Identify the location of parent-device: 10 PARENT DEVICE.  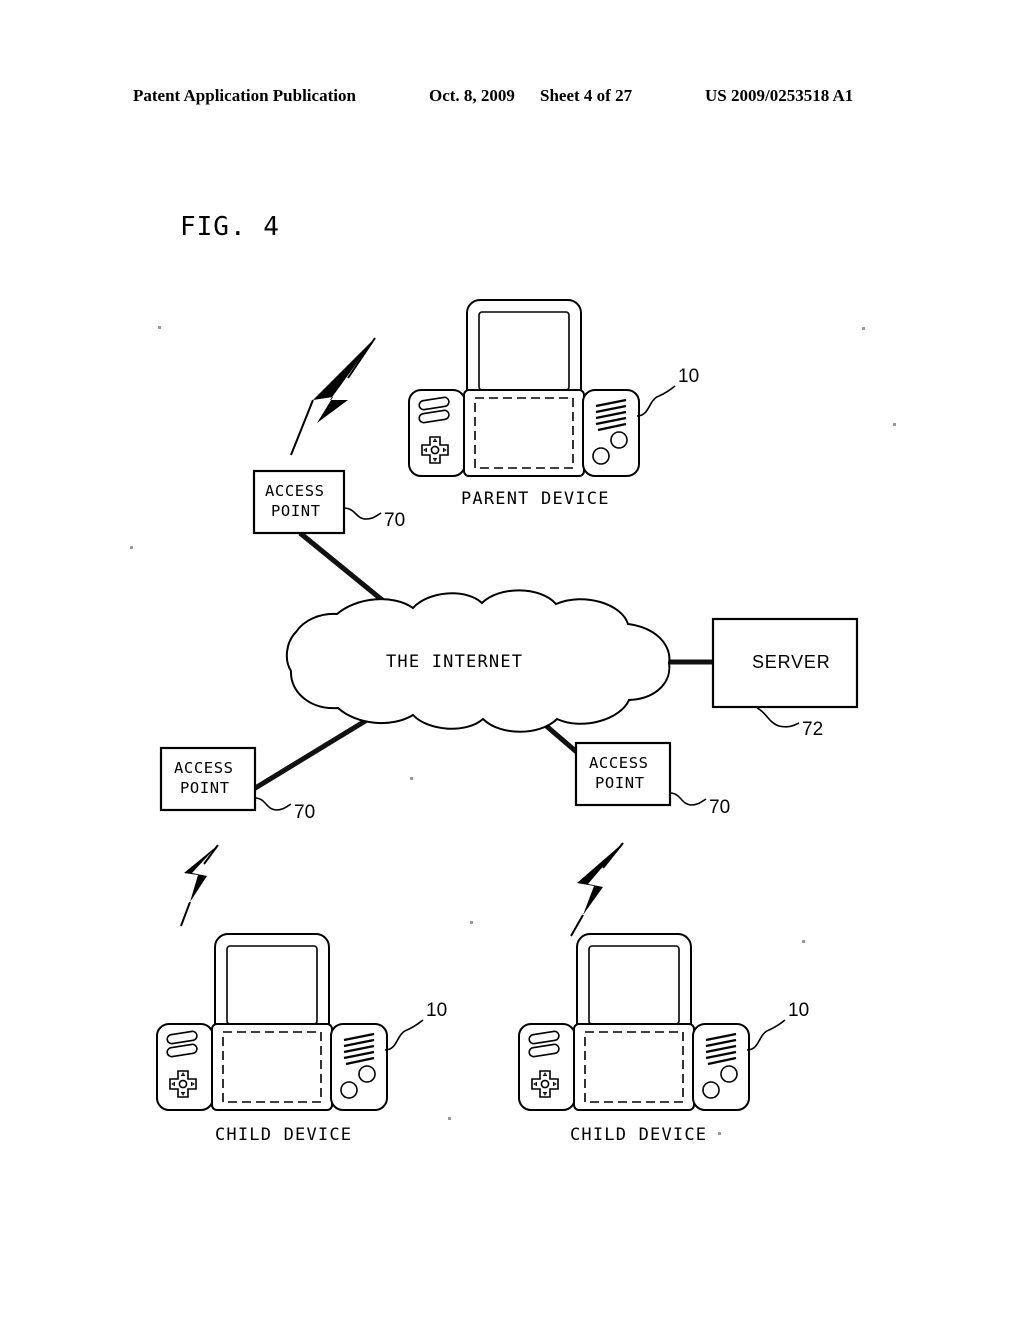
(553, 404).